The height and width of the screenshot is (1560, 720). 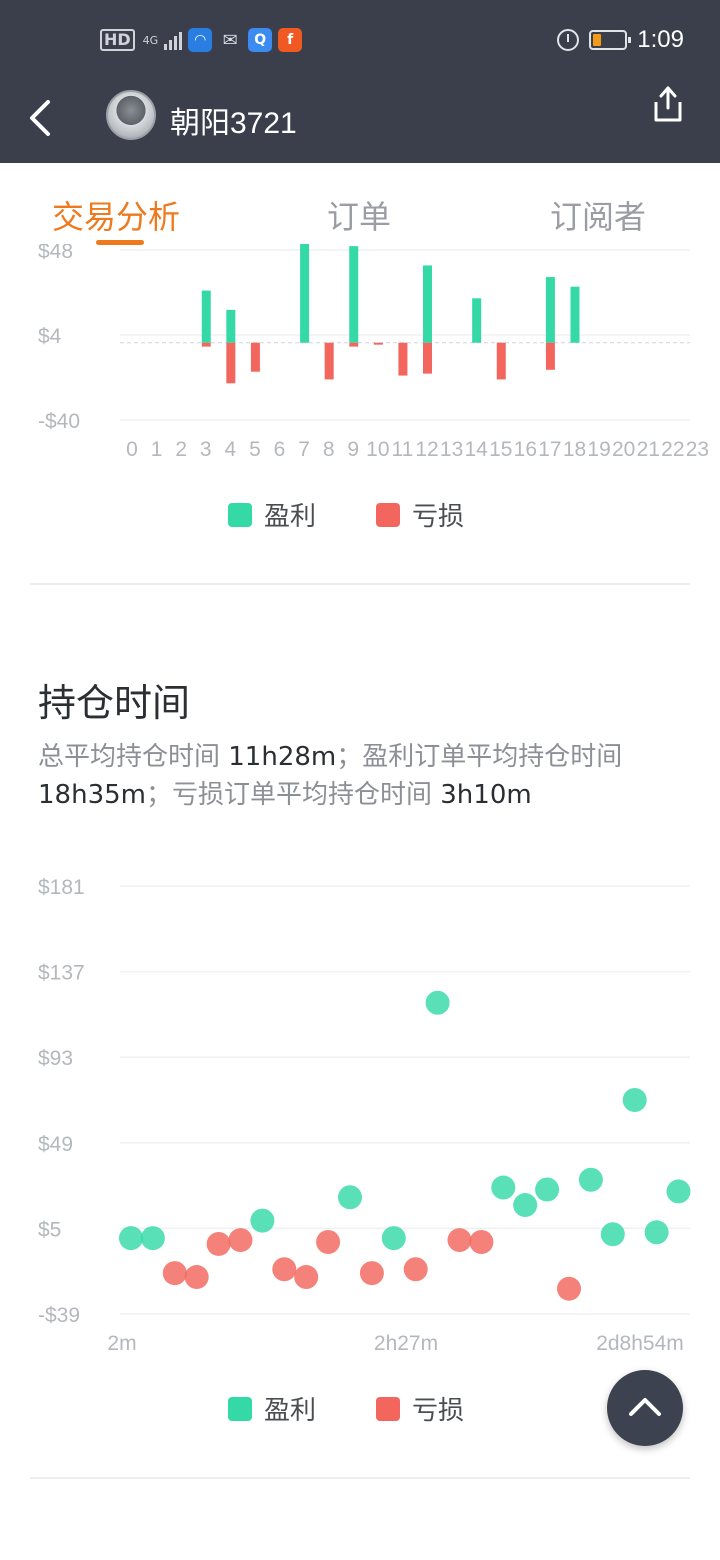 What do you see at coordinates (360, 42) in the screenshot?
I see `status-bar: HD 4G ◠ ✉ Q f 1:09` at bounding box center [360, 42].